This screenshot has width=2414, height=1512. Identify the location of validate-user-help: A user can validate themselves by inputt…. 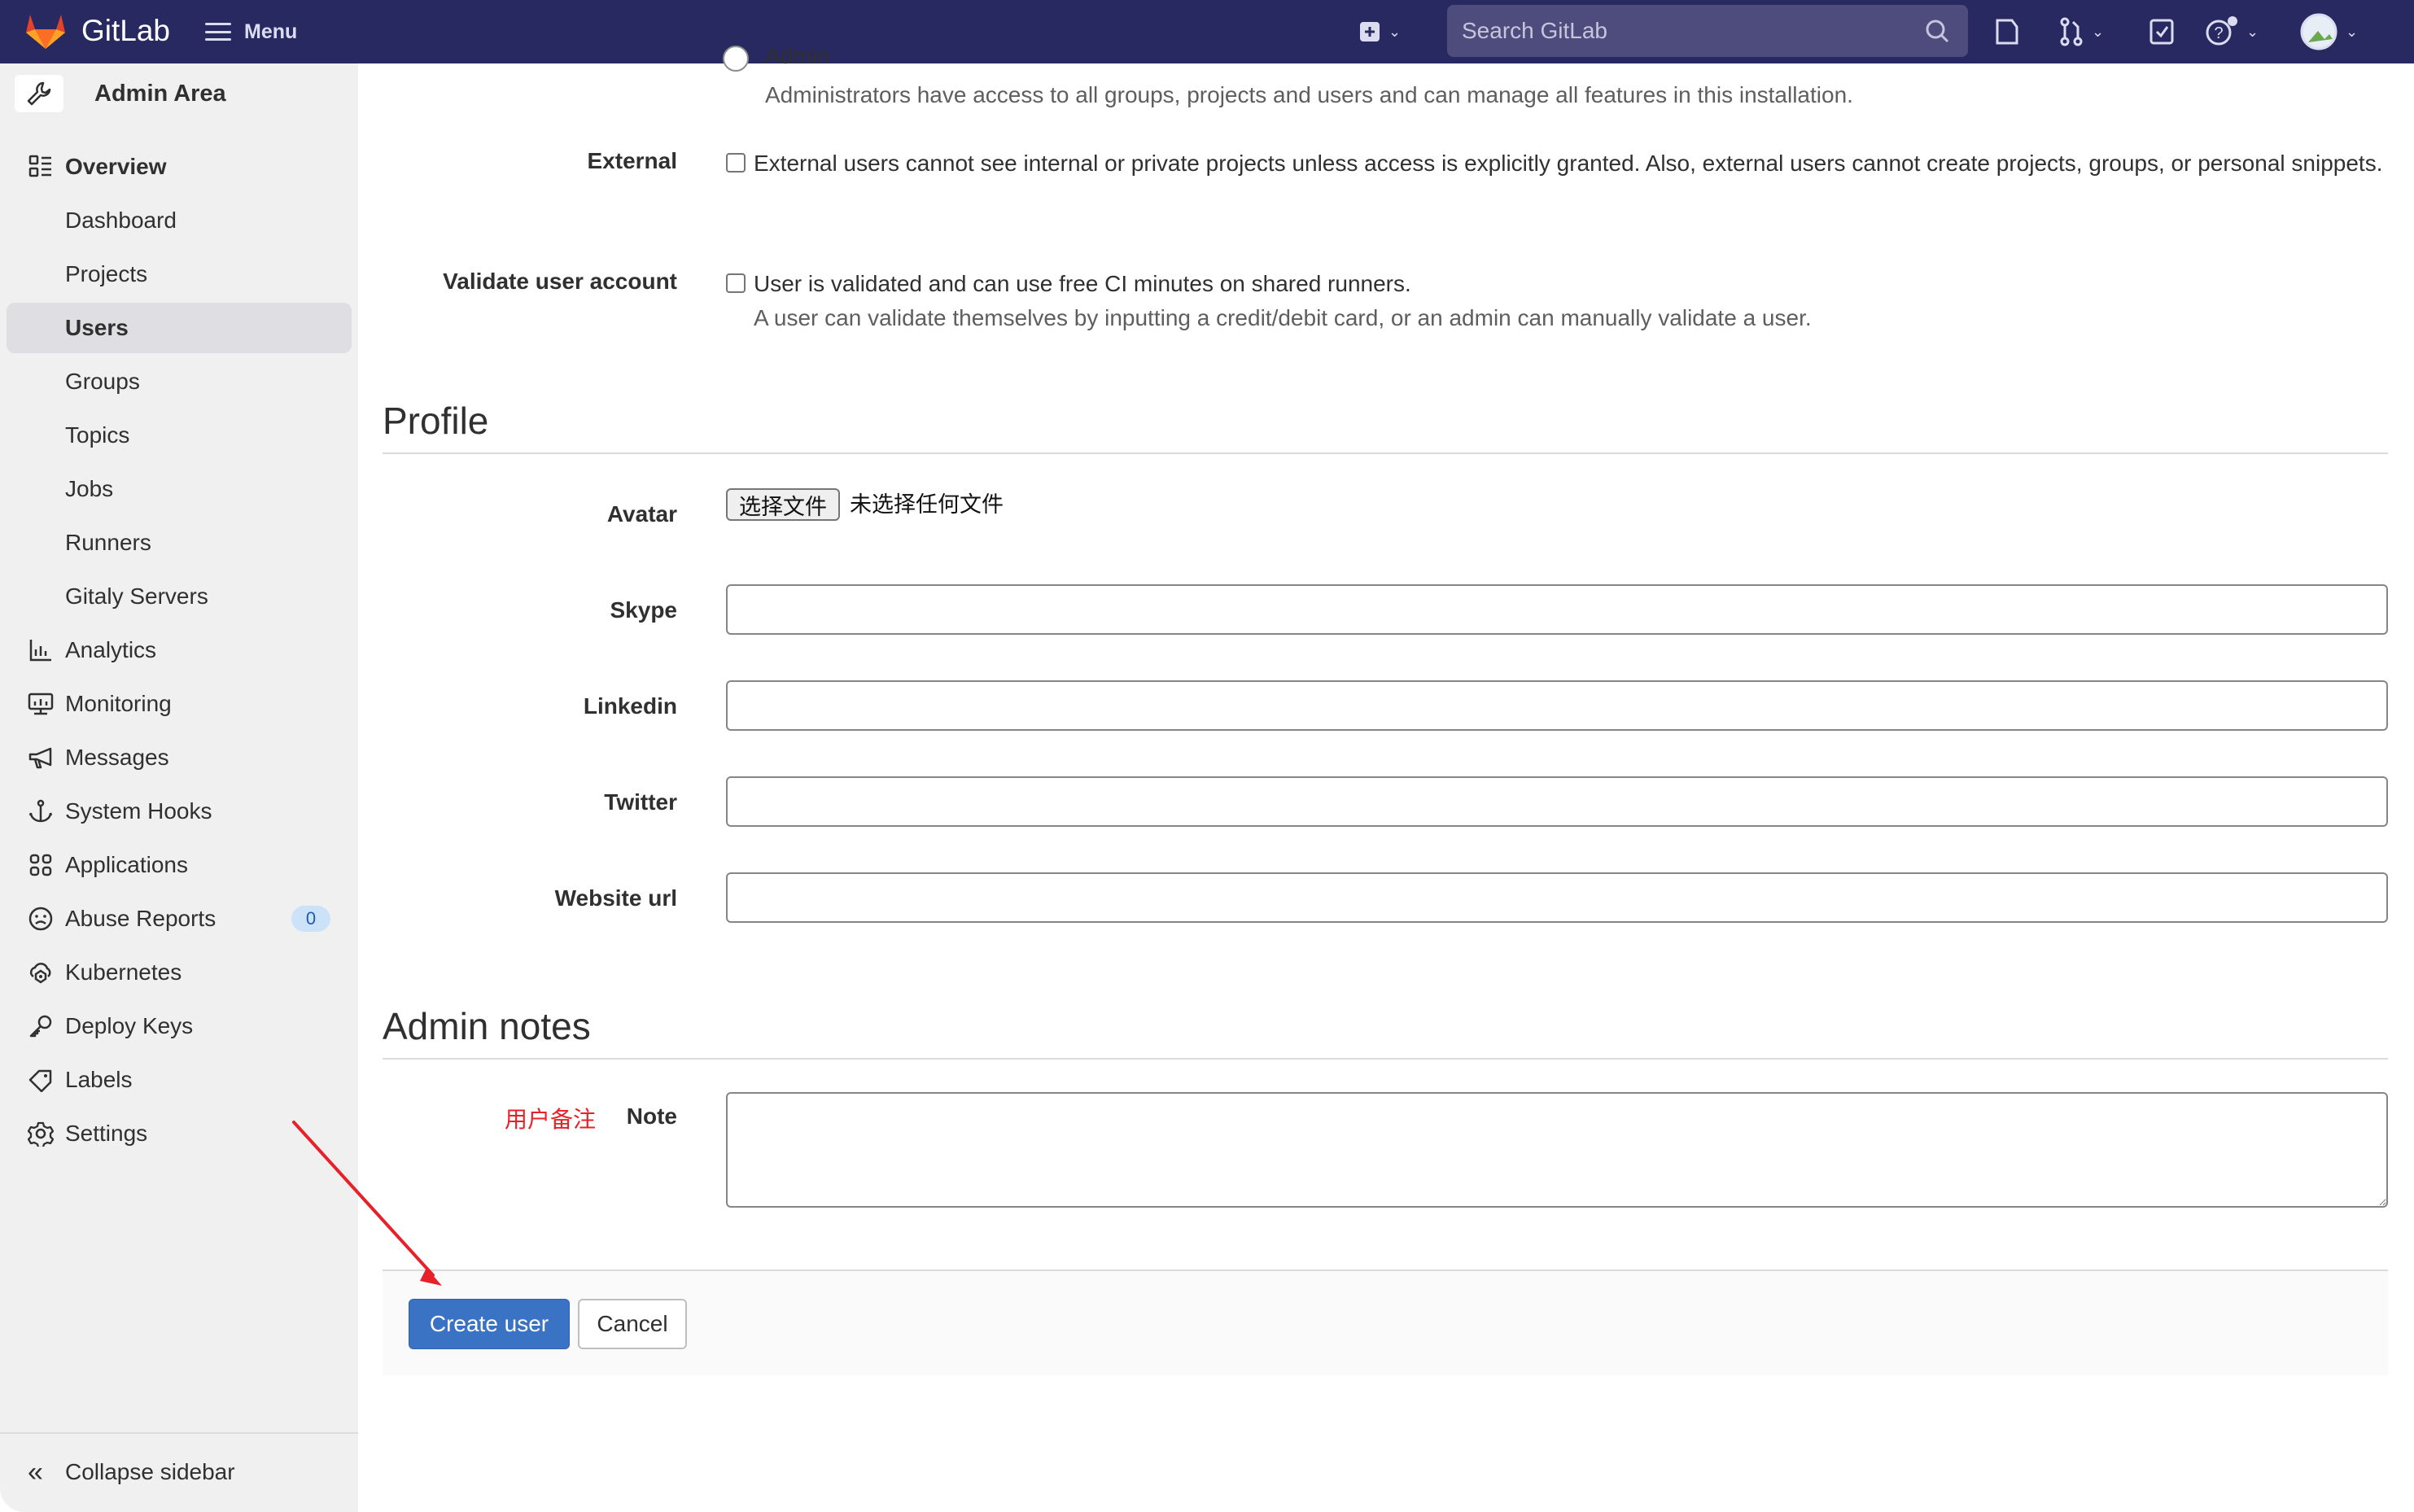
(1283, 317).